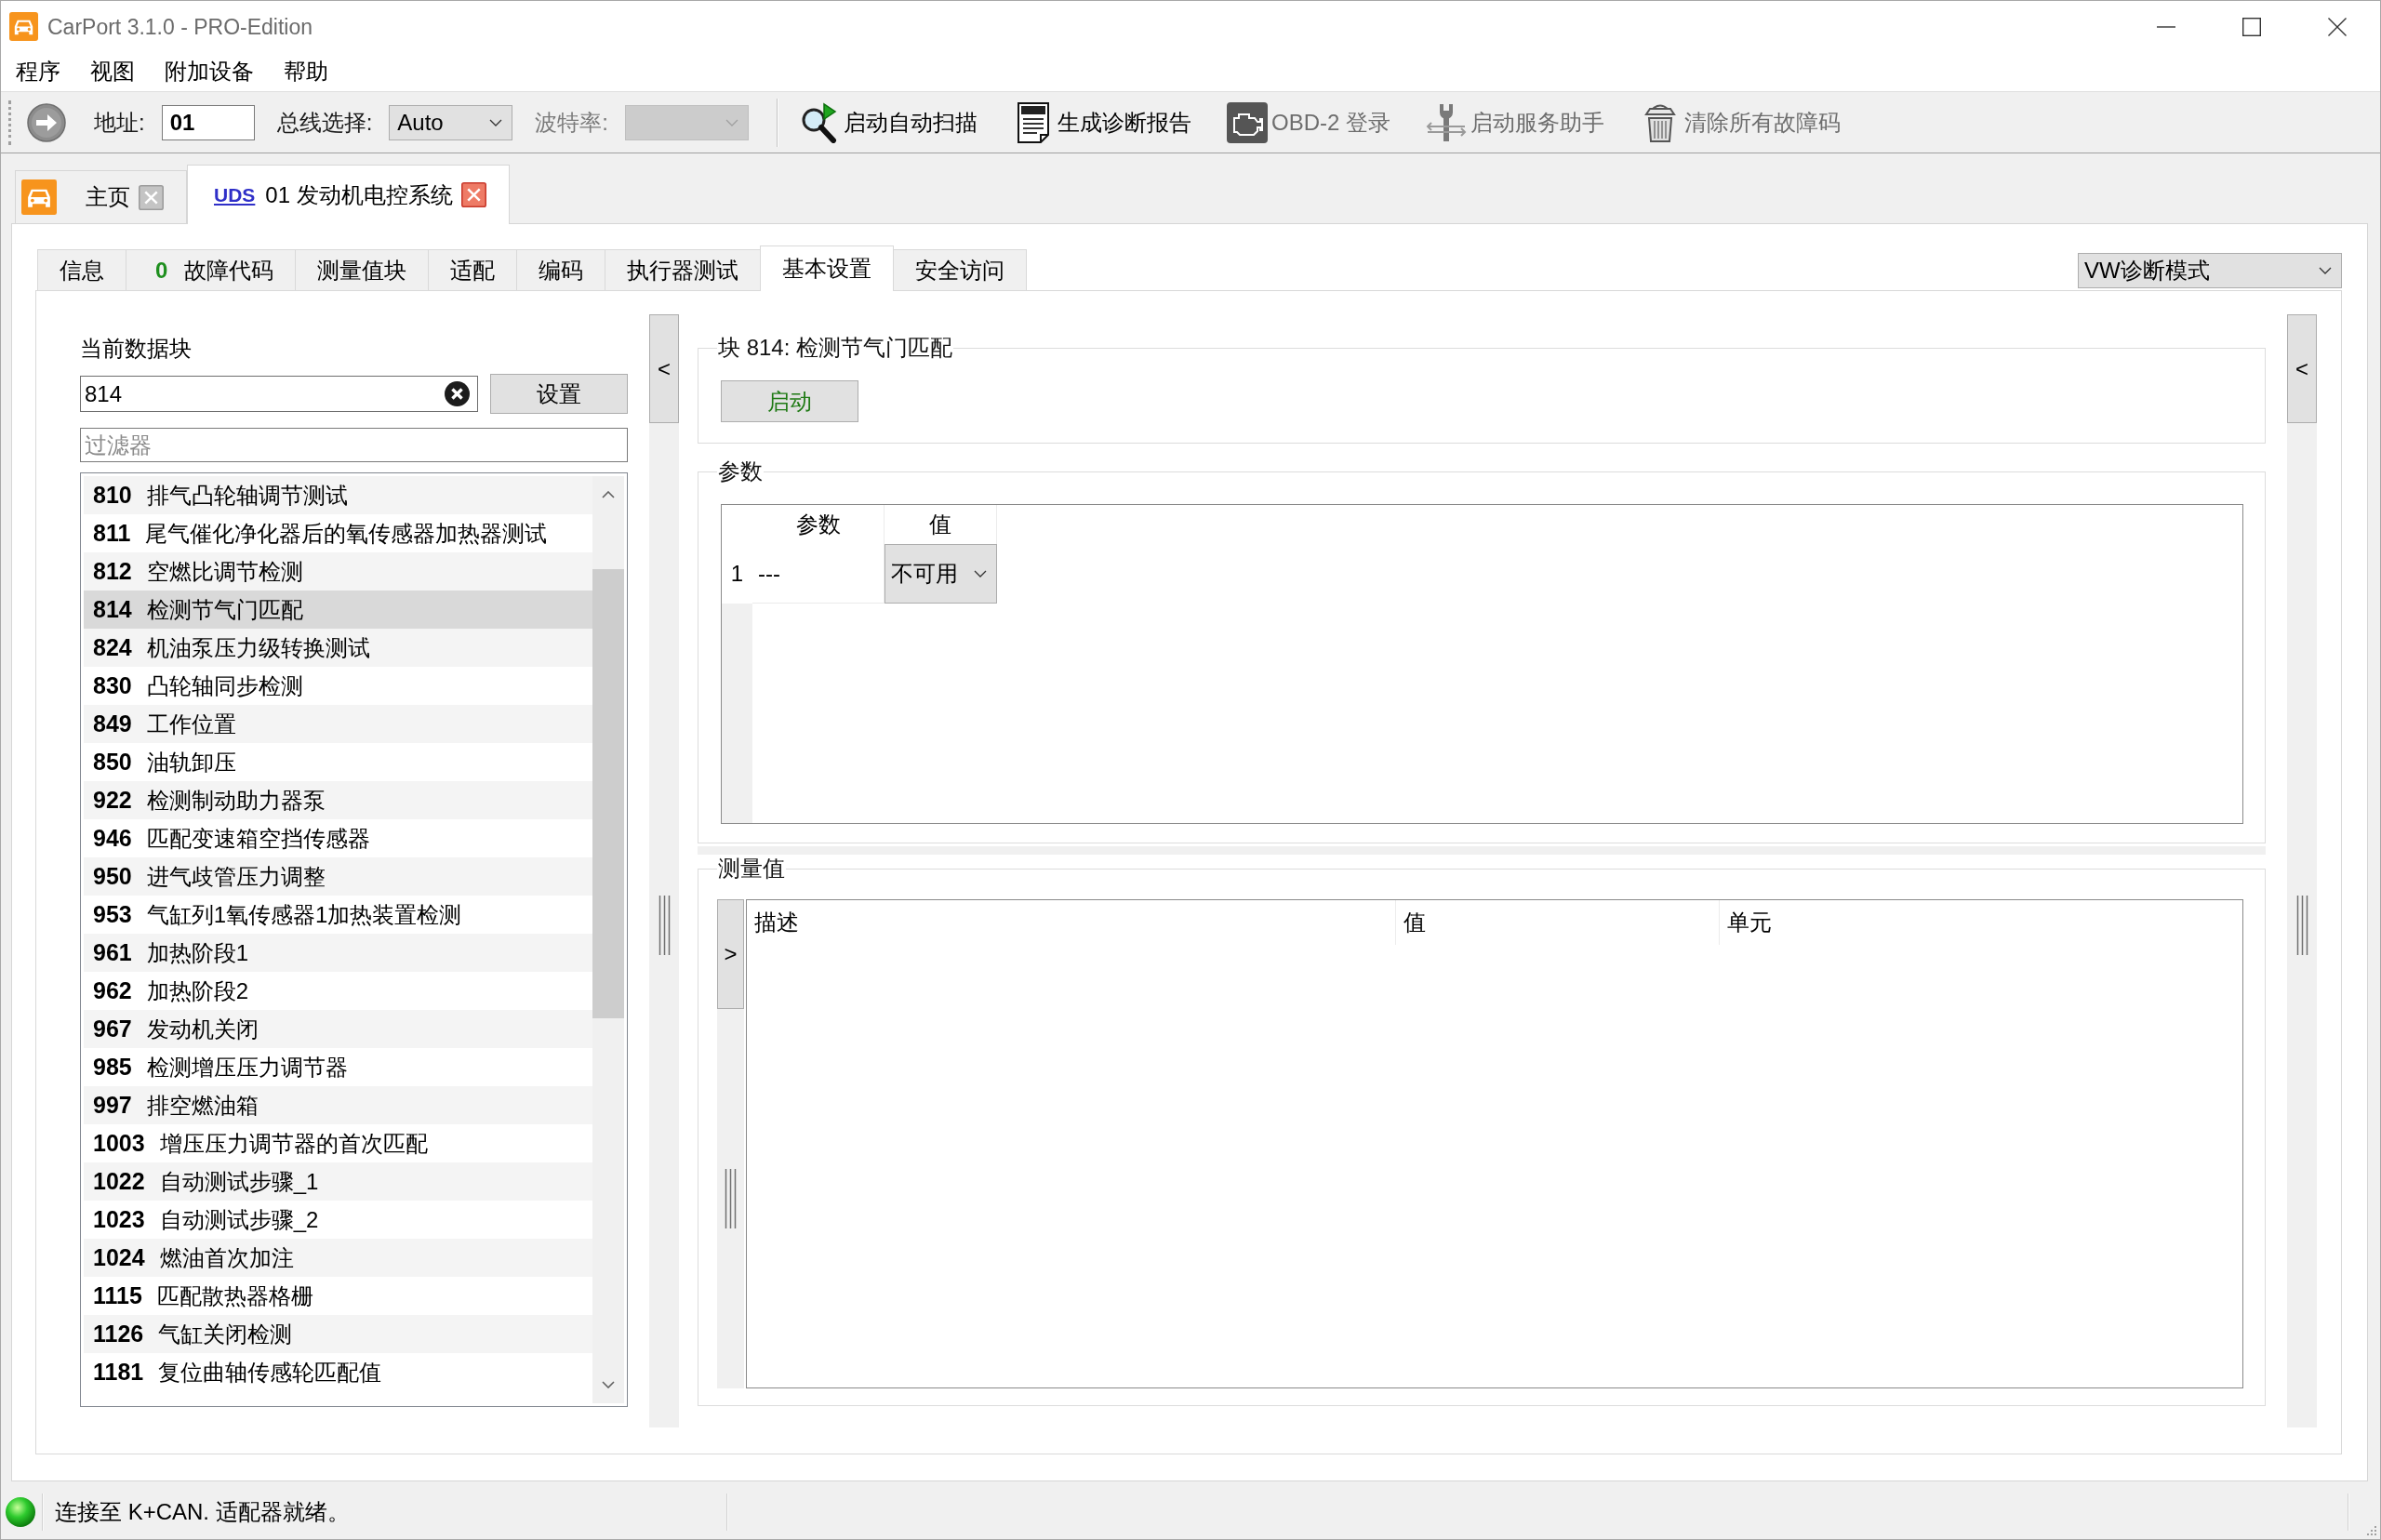  Describe the element at coordinates (211, 269) in the screenshot. I see `tab: 0 故障代码` at that location.